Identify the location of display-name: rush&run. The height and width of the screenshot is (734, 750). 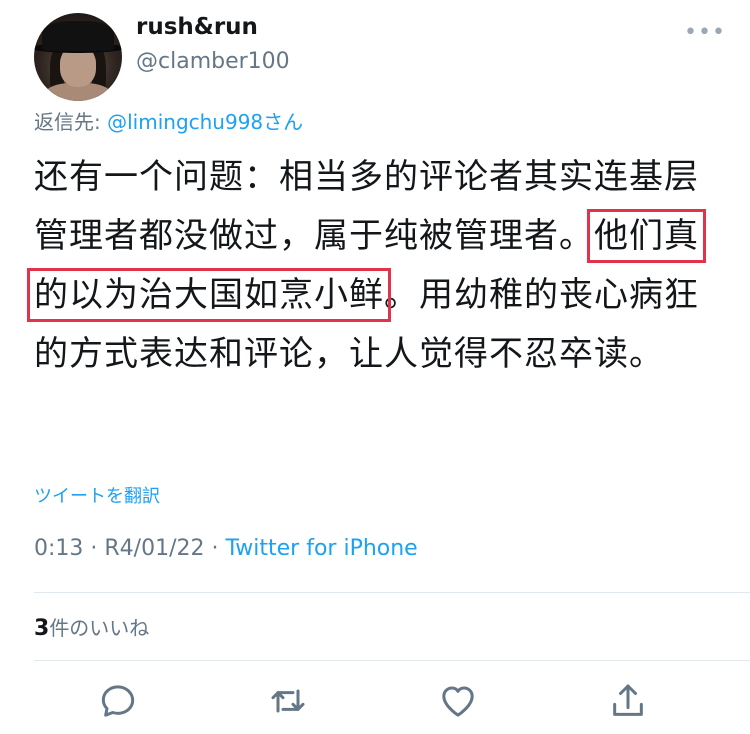
(197, 27).